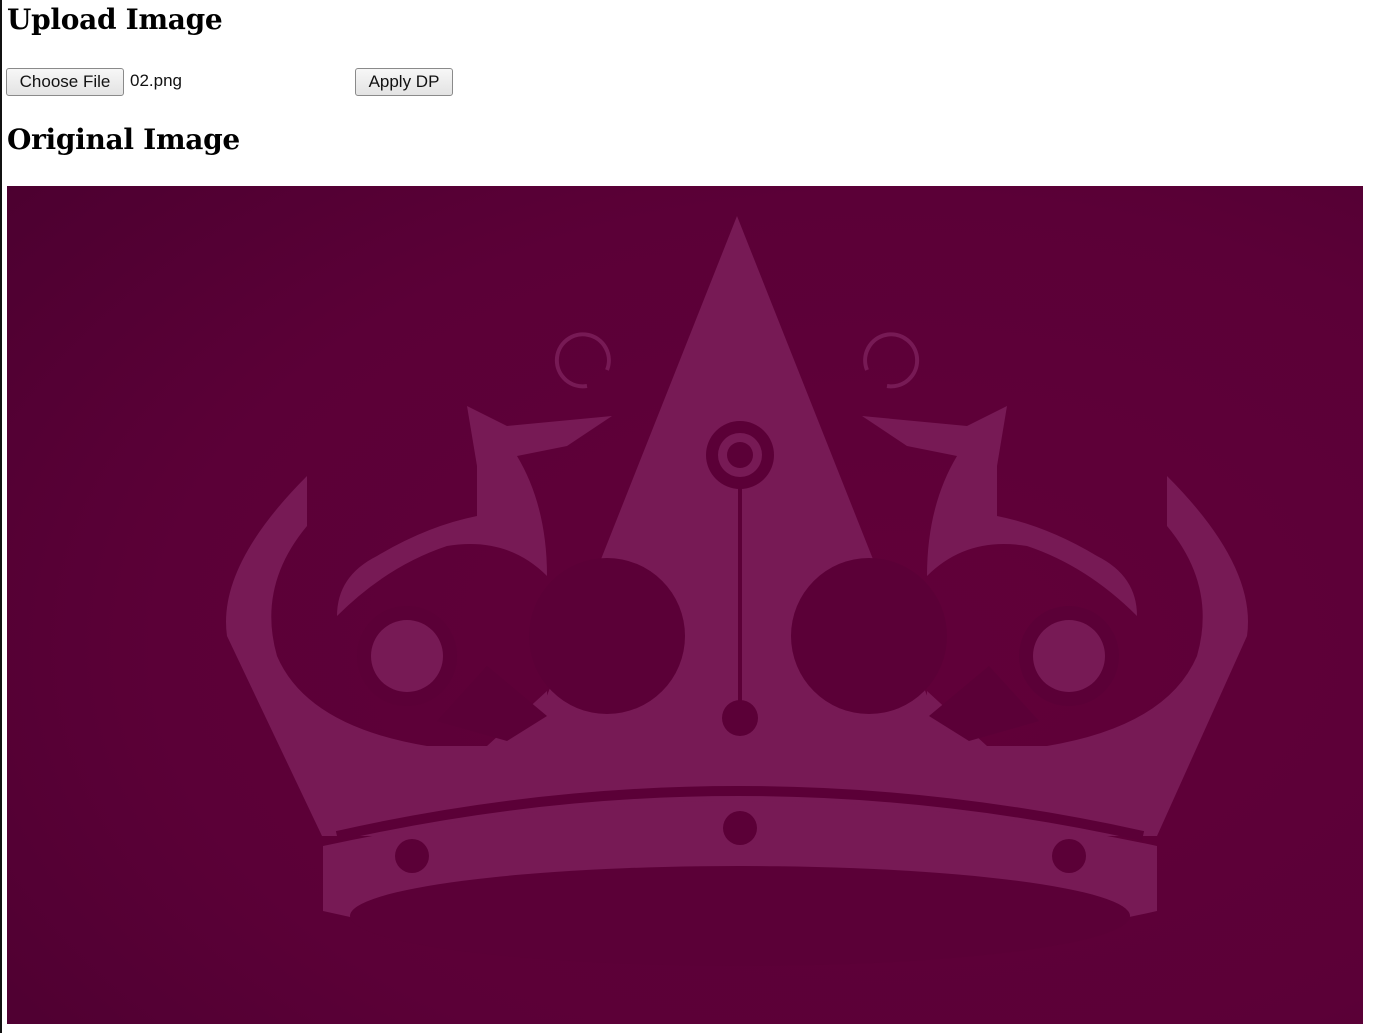  Describe the element at coordinates (115, 19) in the screenshot. I see `upload-image-heading: Upload Image` at that location.